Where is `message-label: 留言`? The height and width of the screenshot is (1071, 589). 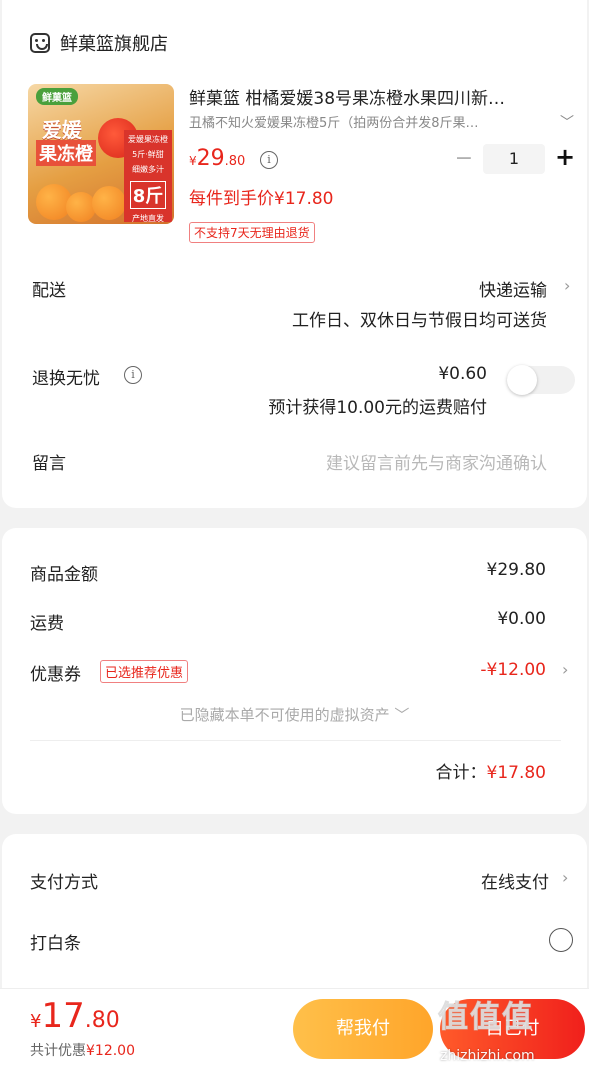
message-label: 留言 is located at coordinates (49, 464).